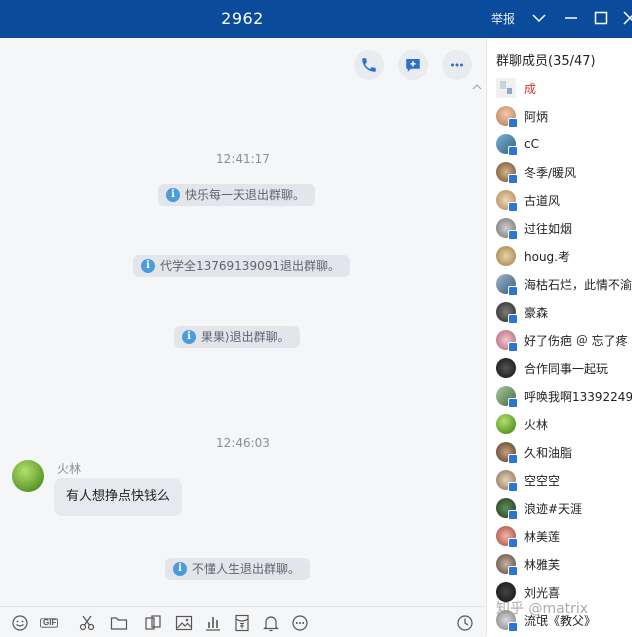 The height and width of the screenshot is (637, 632). Describe the element at coordinates (237, 337) in the screenshot. I see `system-message: i 果果⟩退出群聊。` at that location.